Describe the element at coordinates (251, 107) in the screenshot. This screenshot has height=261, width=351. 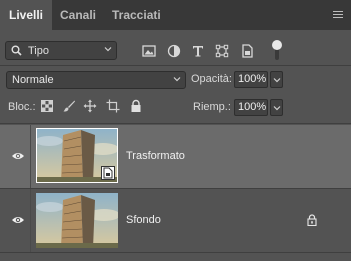
I see `fill-input: 100%` at that location.